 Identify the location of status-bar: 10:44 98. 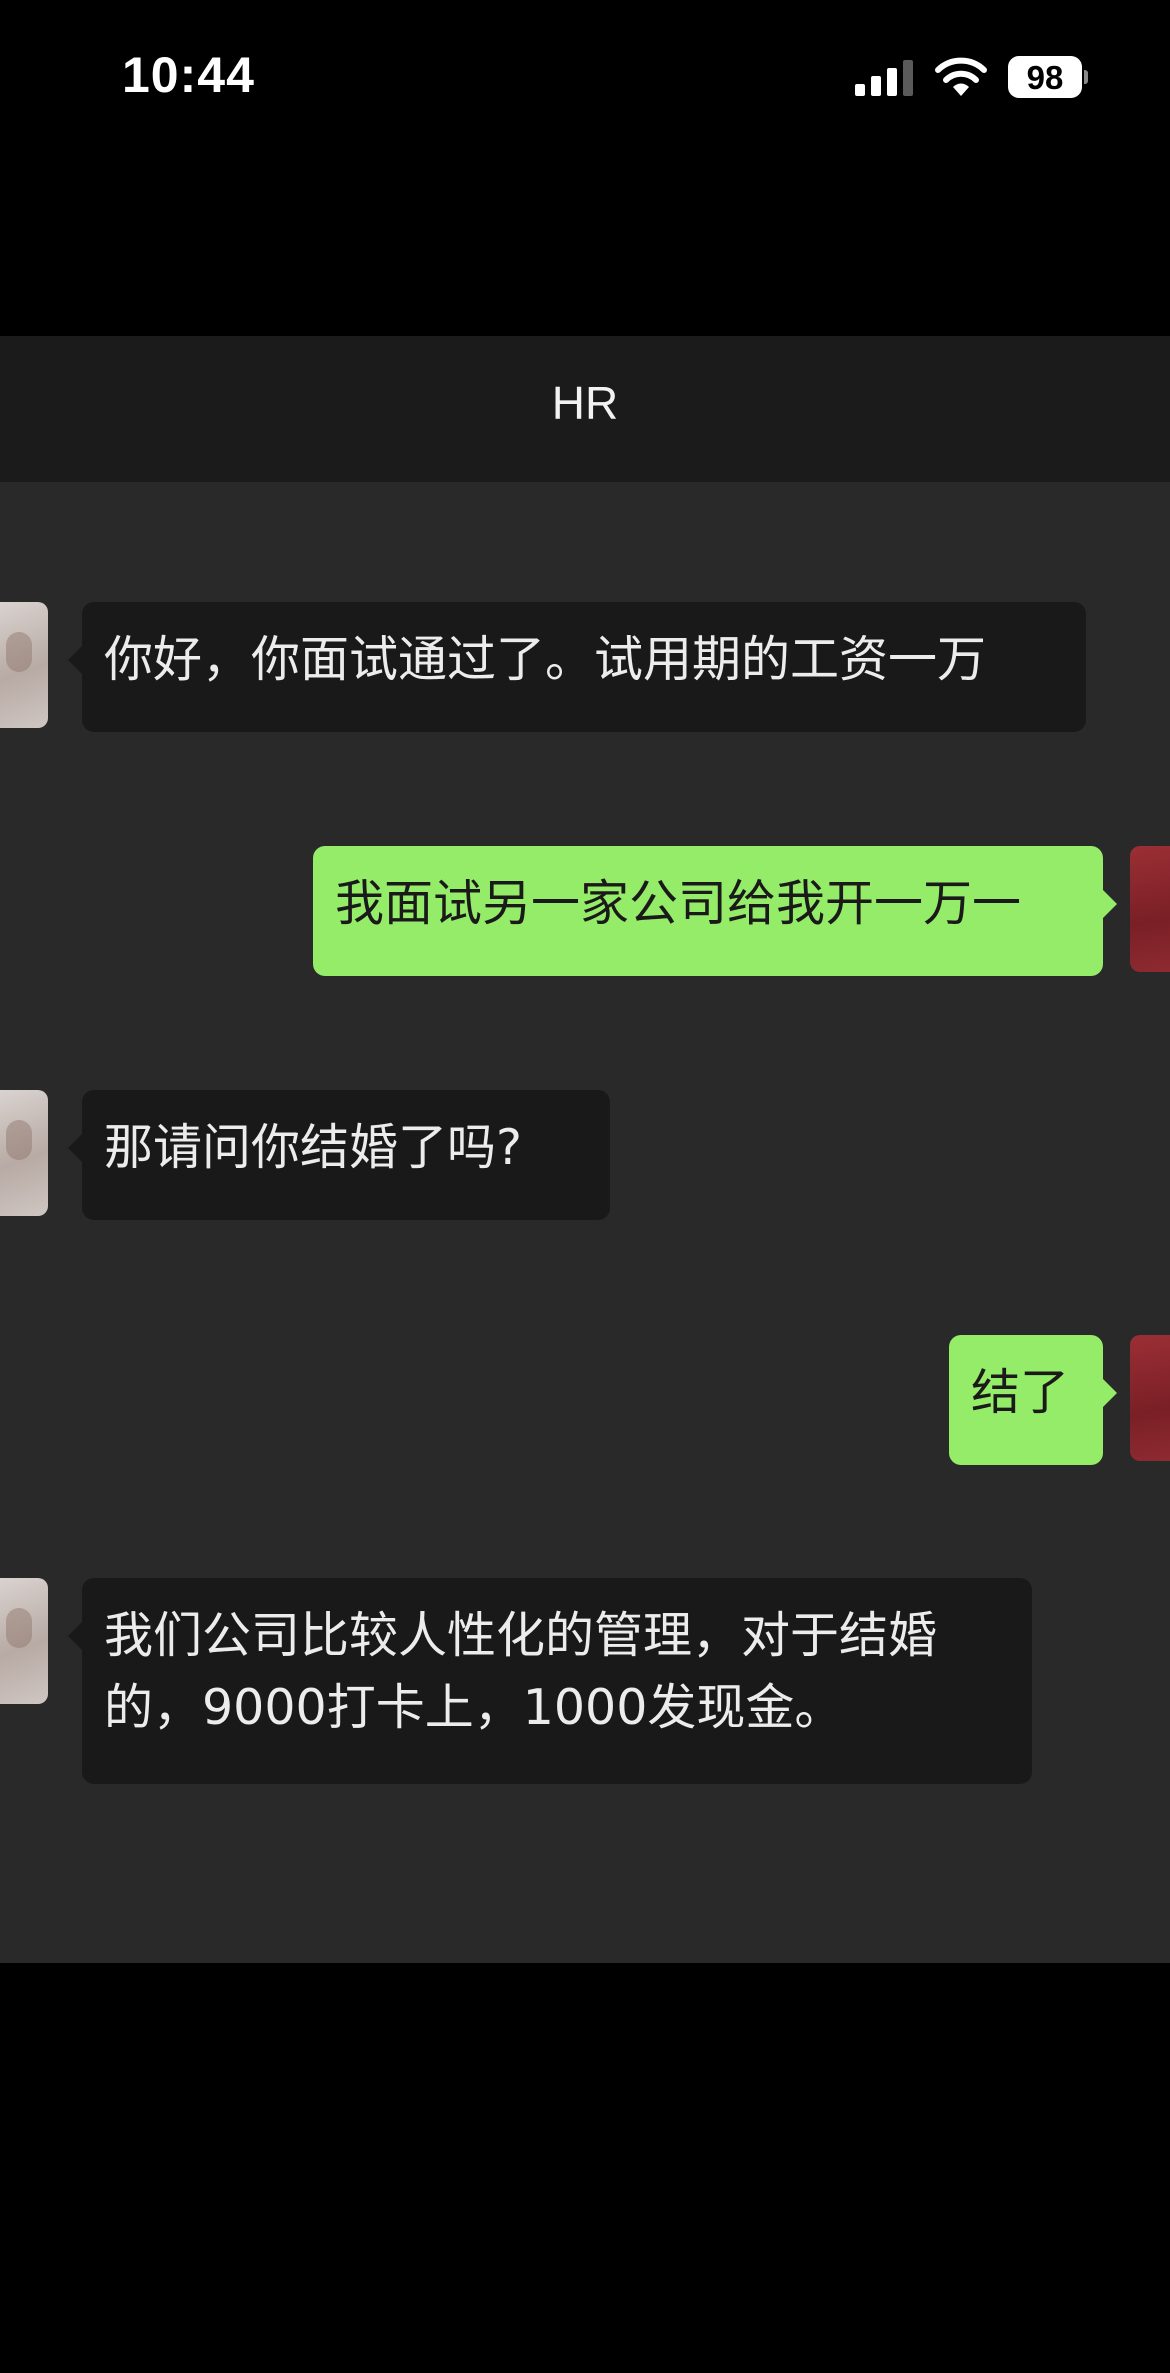
(585, 80).